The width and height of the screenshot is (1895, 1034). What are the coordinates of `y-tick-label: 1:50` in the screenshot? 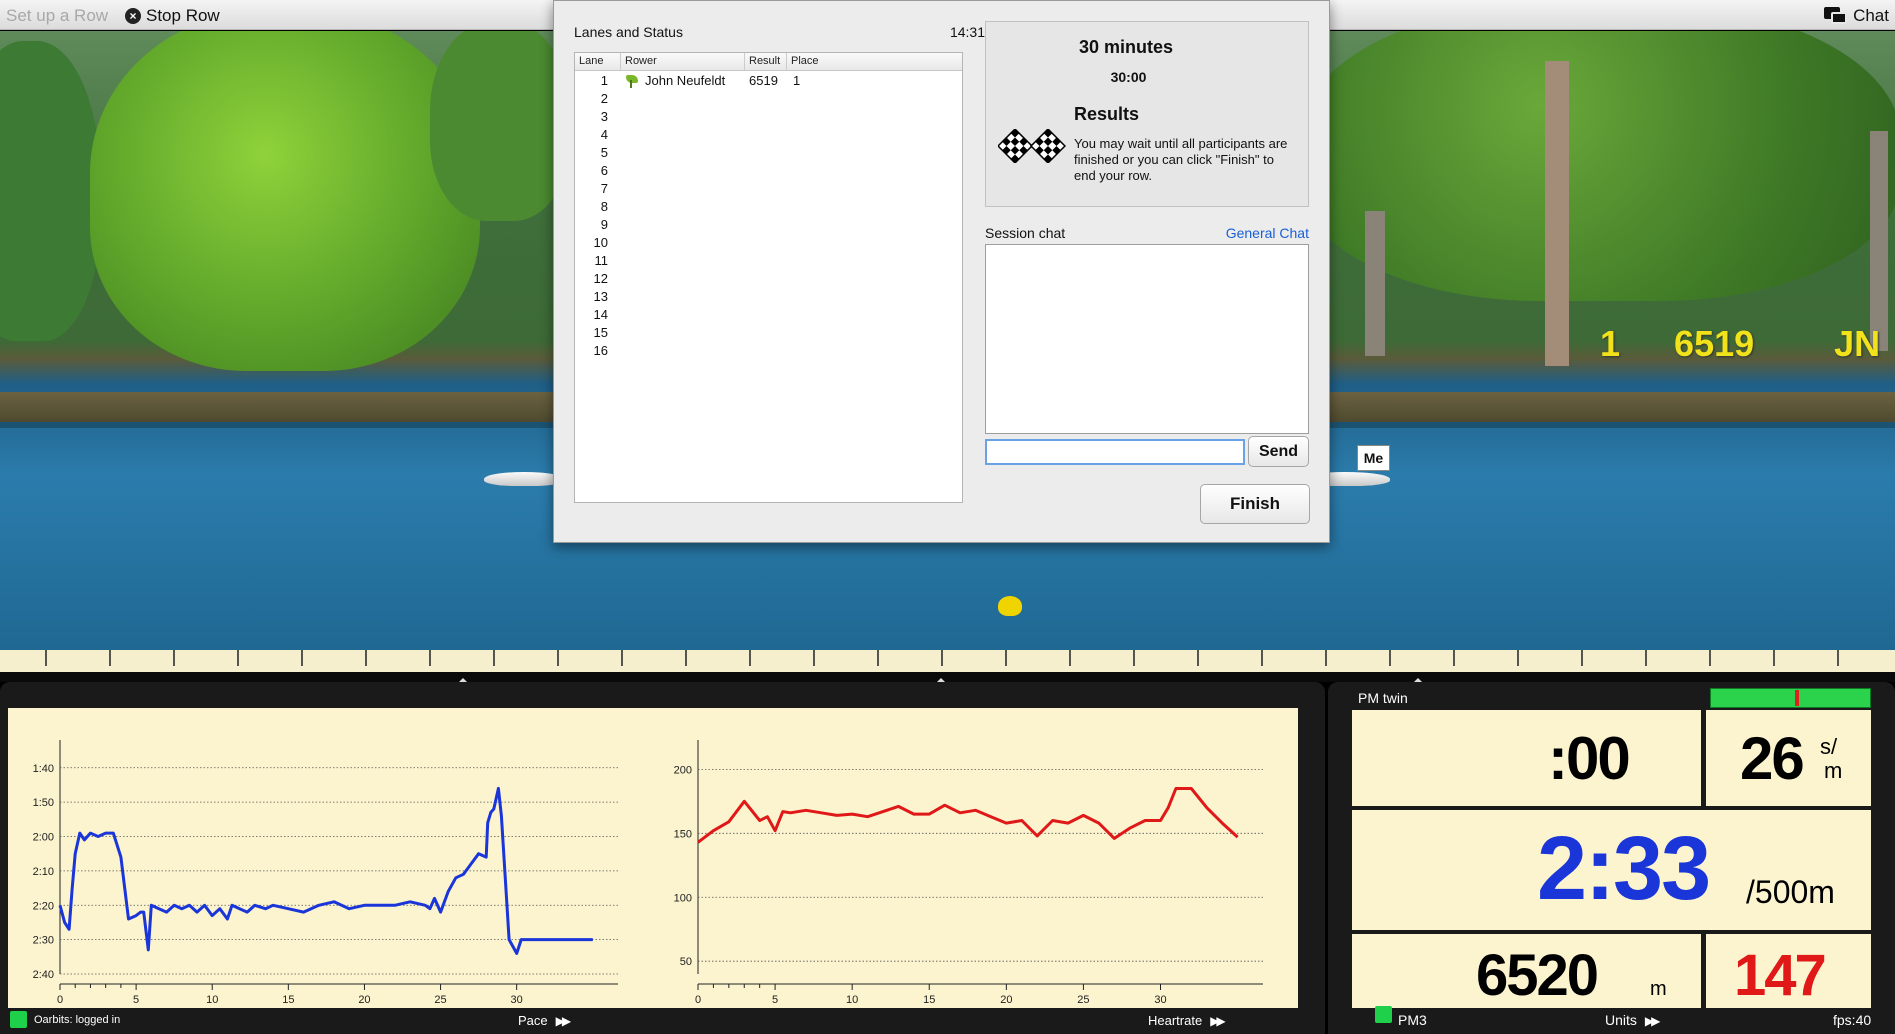 It's located at (43, 803).